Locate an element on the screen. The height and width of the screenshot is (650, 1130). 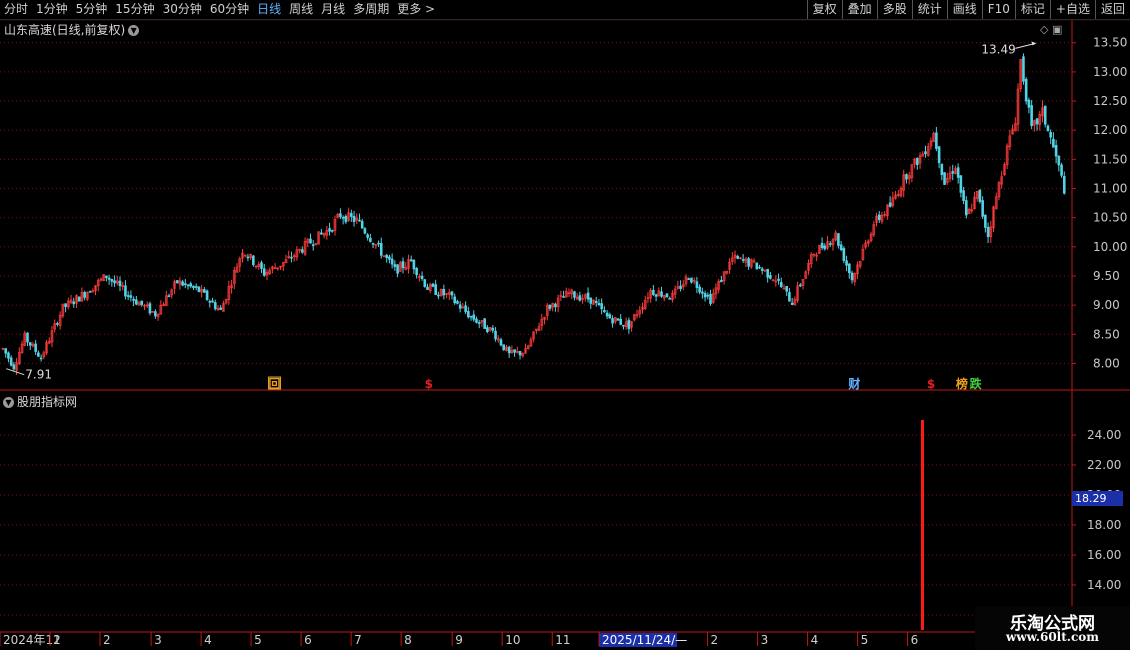
stock-title: 山东高速(日线,前复权) is located at coordinates (65, 30).